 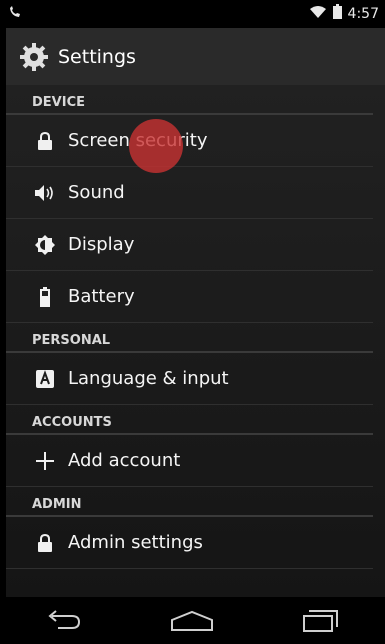 I want to click on recent-apps-icon, so click(x=321, y=621).